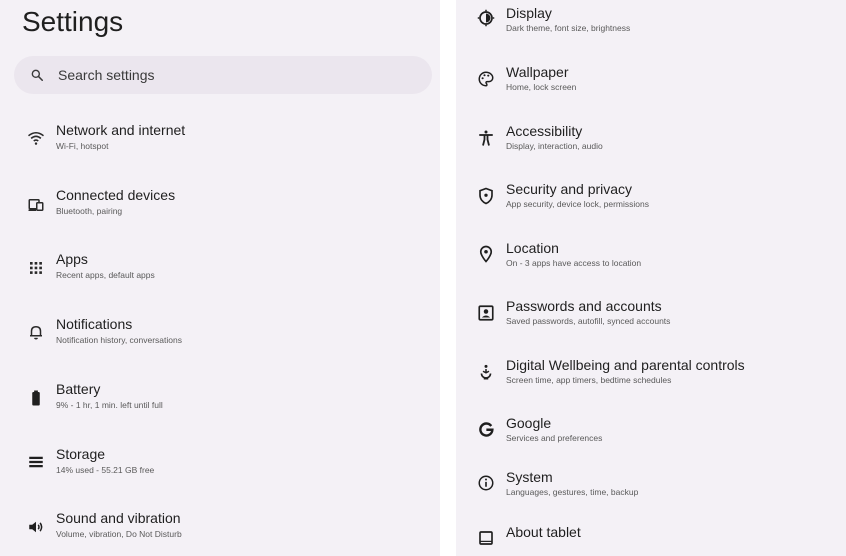 The image size is (846, 556). I want to click on settings-item-subtitle: Languages, gestures, time, backup, so click(572, 492).